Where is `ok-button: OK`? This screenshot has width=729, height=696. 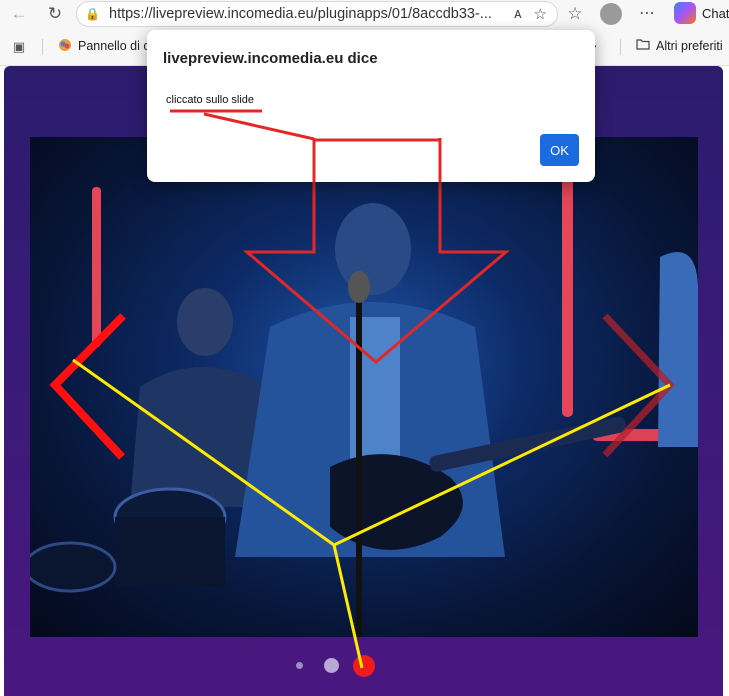
ok-button: OK is located at coordinates (559, 150).